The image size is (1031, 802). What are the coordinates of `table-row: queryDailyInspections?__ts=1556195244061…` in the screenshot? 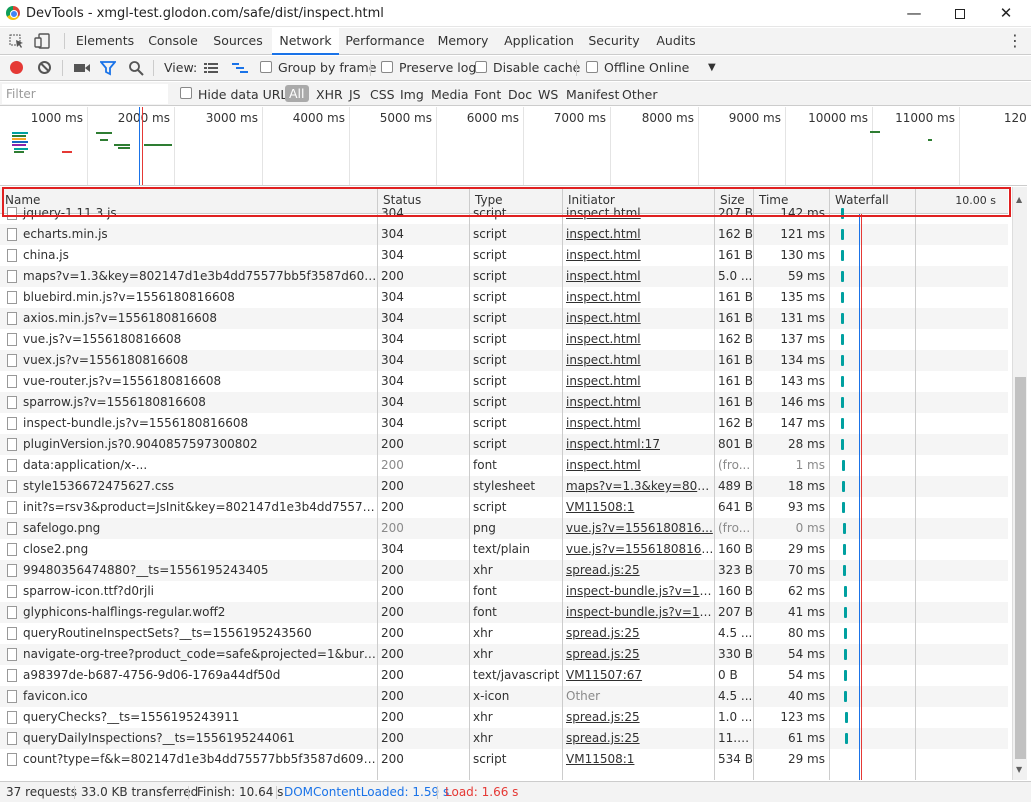 It's located at (504, 738).